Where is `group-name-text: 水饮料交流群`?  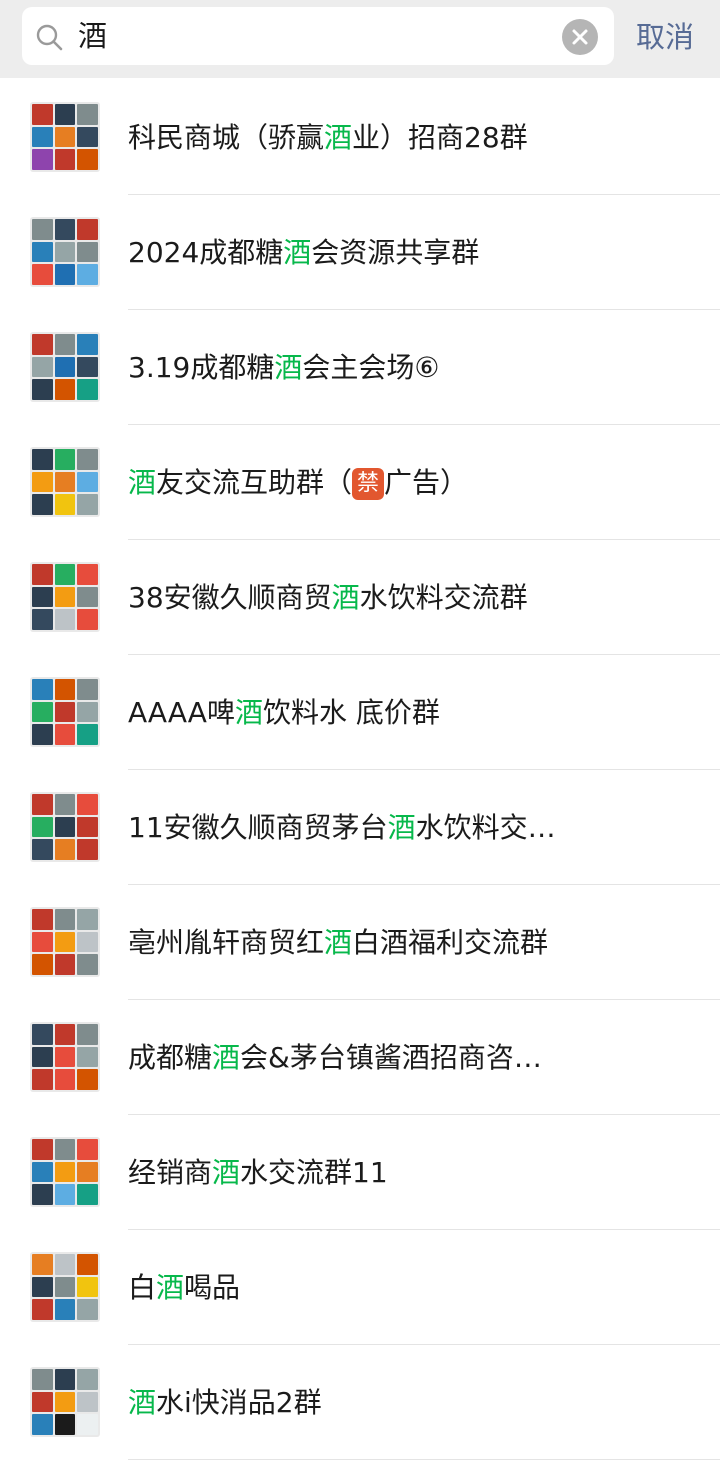
group-name-text: 水饮料交流群 is located at coordinates (443, 597).